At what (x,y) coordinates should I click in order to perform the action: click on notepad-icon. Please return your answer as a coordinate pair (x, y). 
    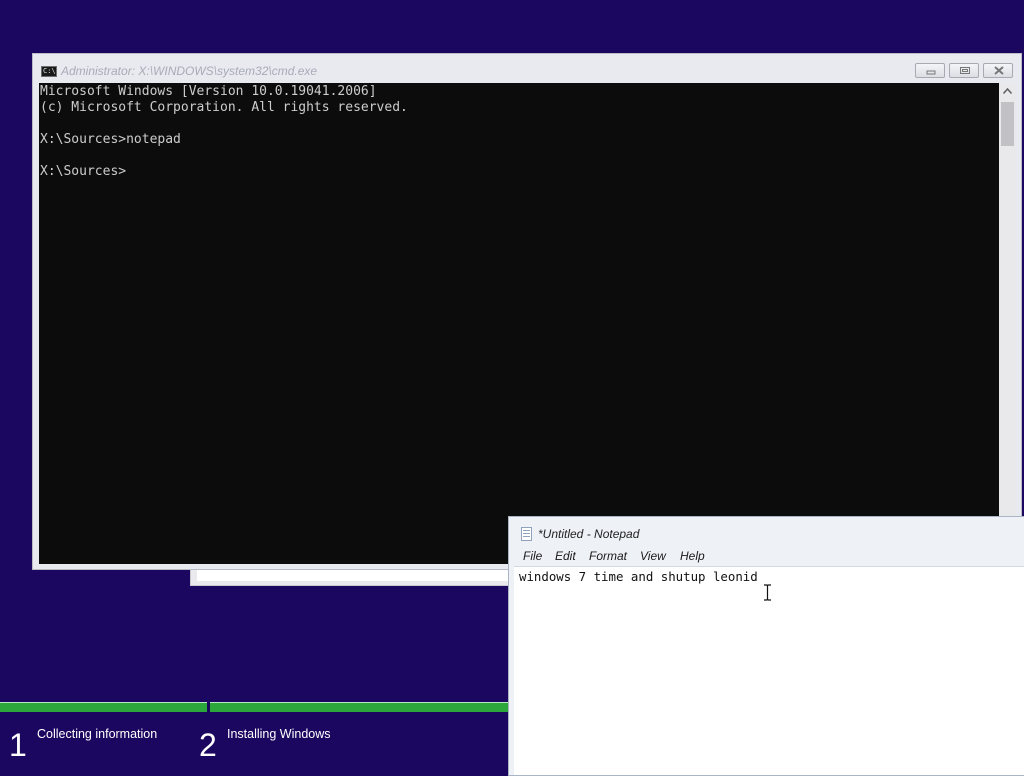
    Looking at the image, I should click on (526, 534).